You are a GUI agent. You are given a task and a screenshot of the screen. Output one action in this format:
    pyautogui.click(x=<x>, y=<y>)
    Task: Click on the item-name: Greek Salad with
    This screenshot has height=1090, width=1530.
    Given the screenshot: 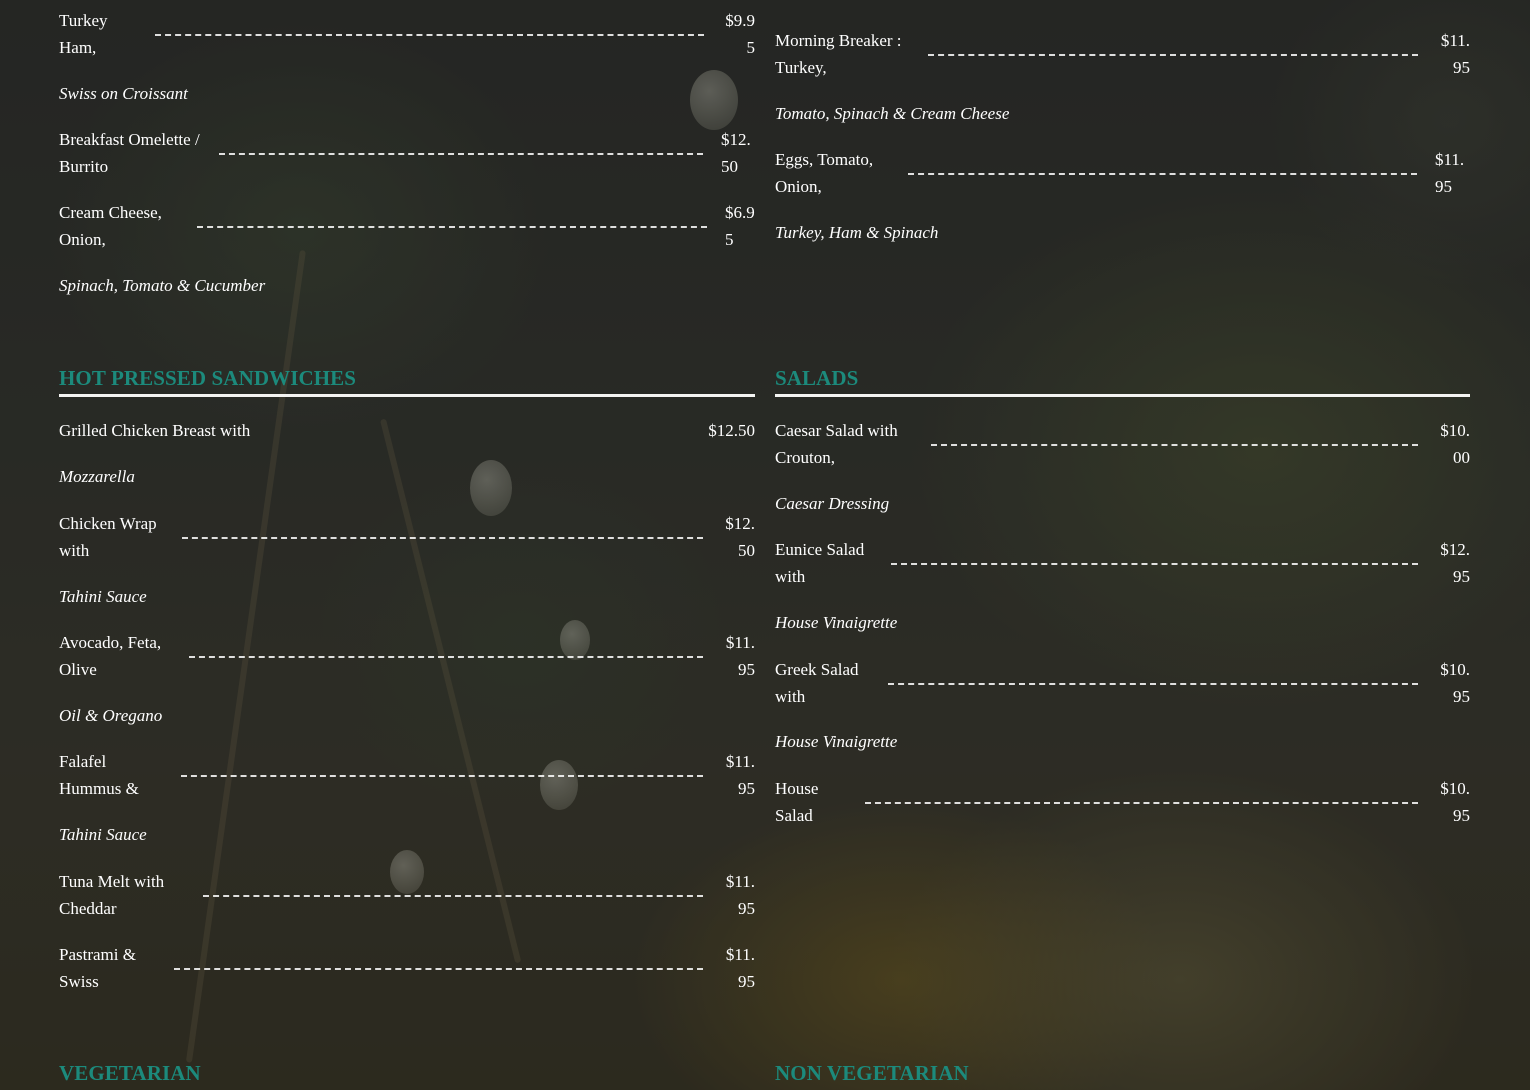 What is the action you would take?
    pyautogui.click(x=817, y=683)
    